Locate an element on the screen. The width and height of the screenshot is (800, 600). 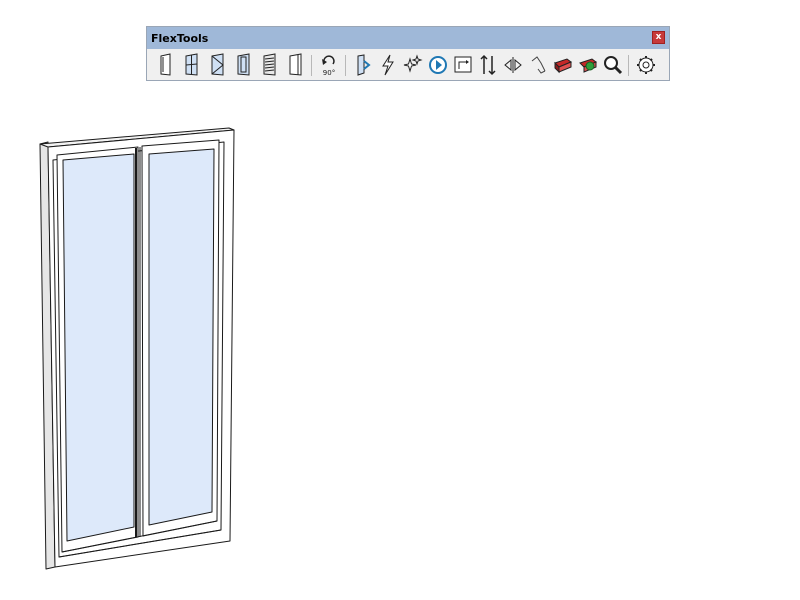
rotate-90-icon: 90° is located at coordinates (329, 65).